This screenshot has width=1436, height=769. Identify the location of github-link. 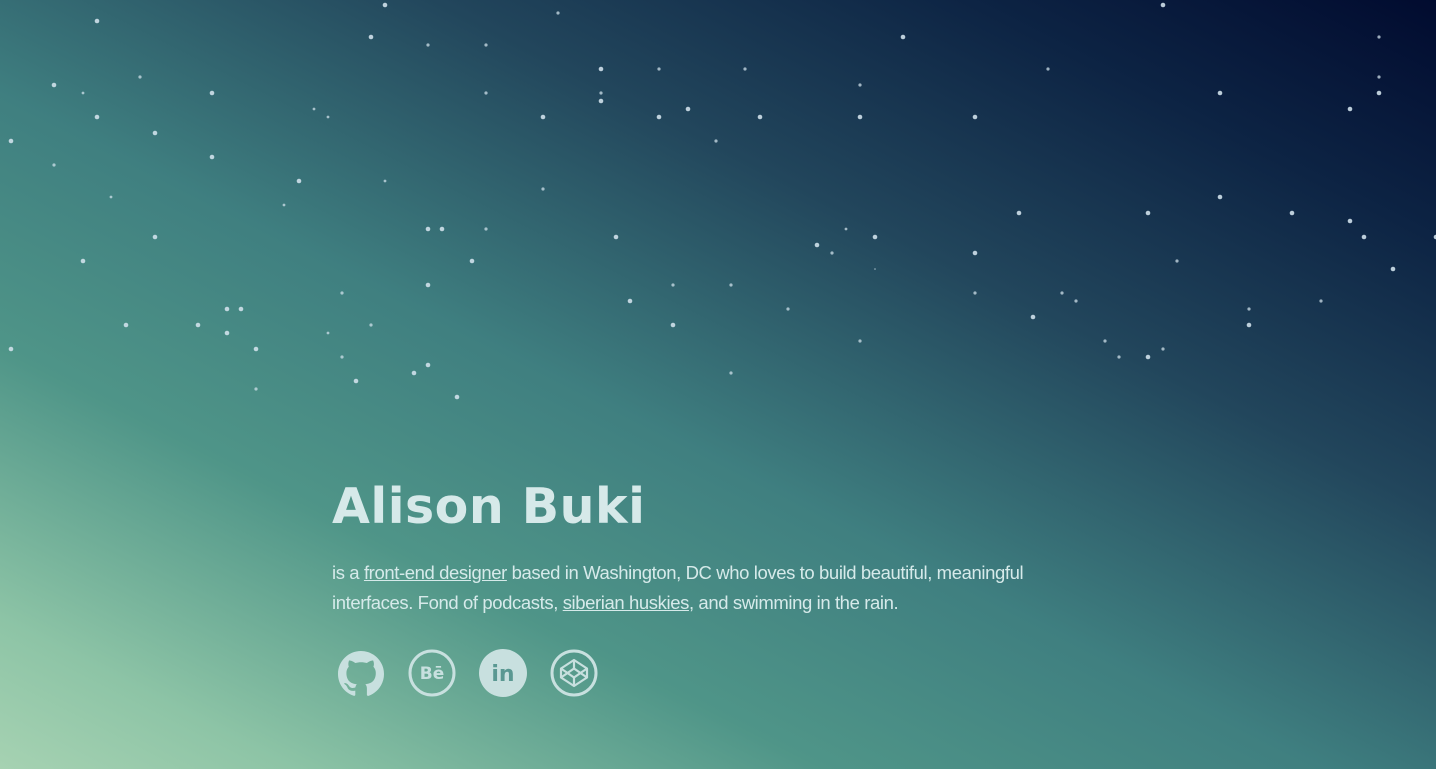
(361, 673).